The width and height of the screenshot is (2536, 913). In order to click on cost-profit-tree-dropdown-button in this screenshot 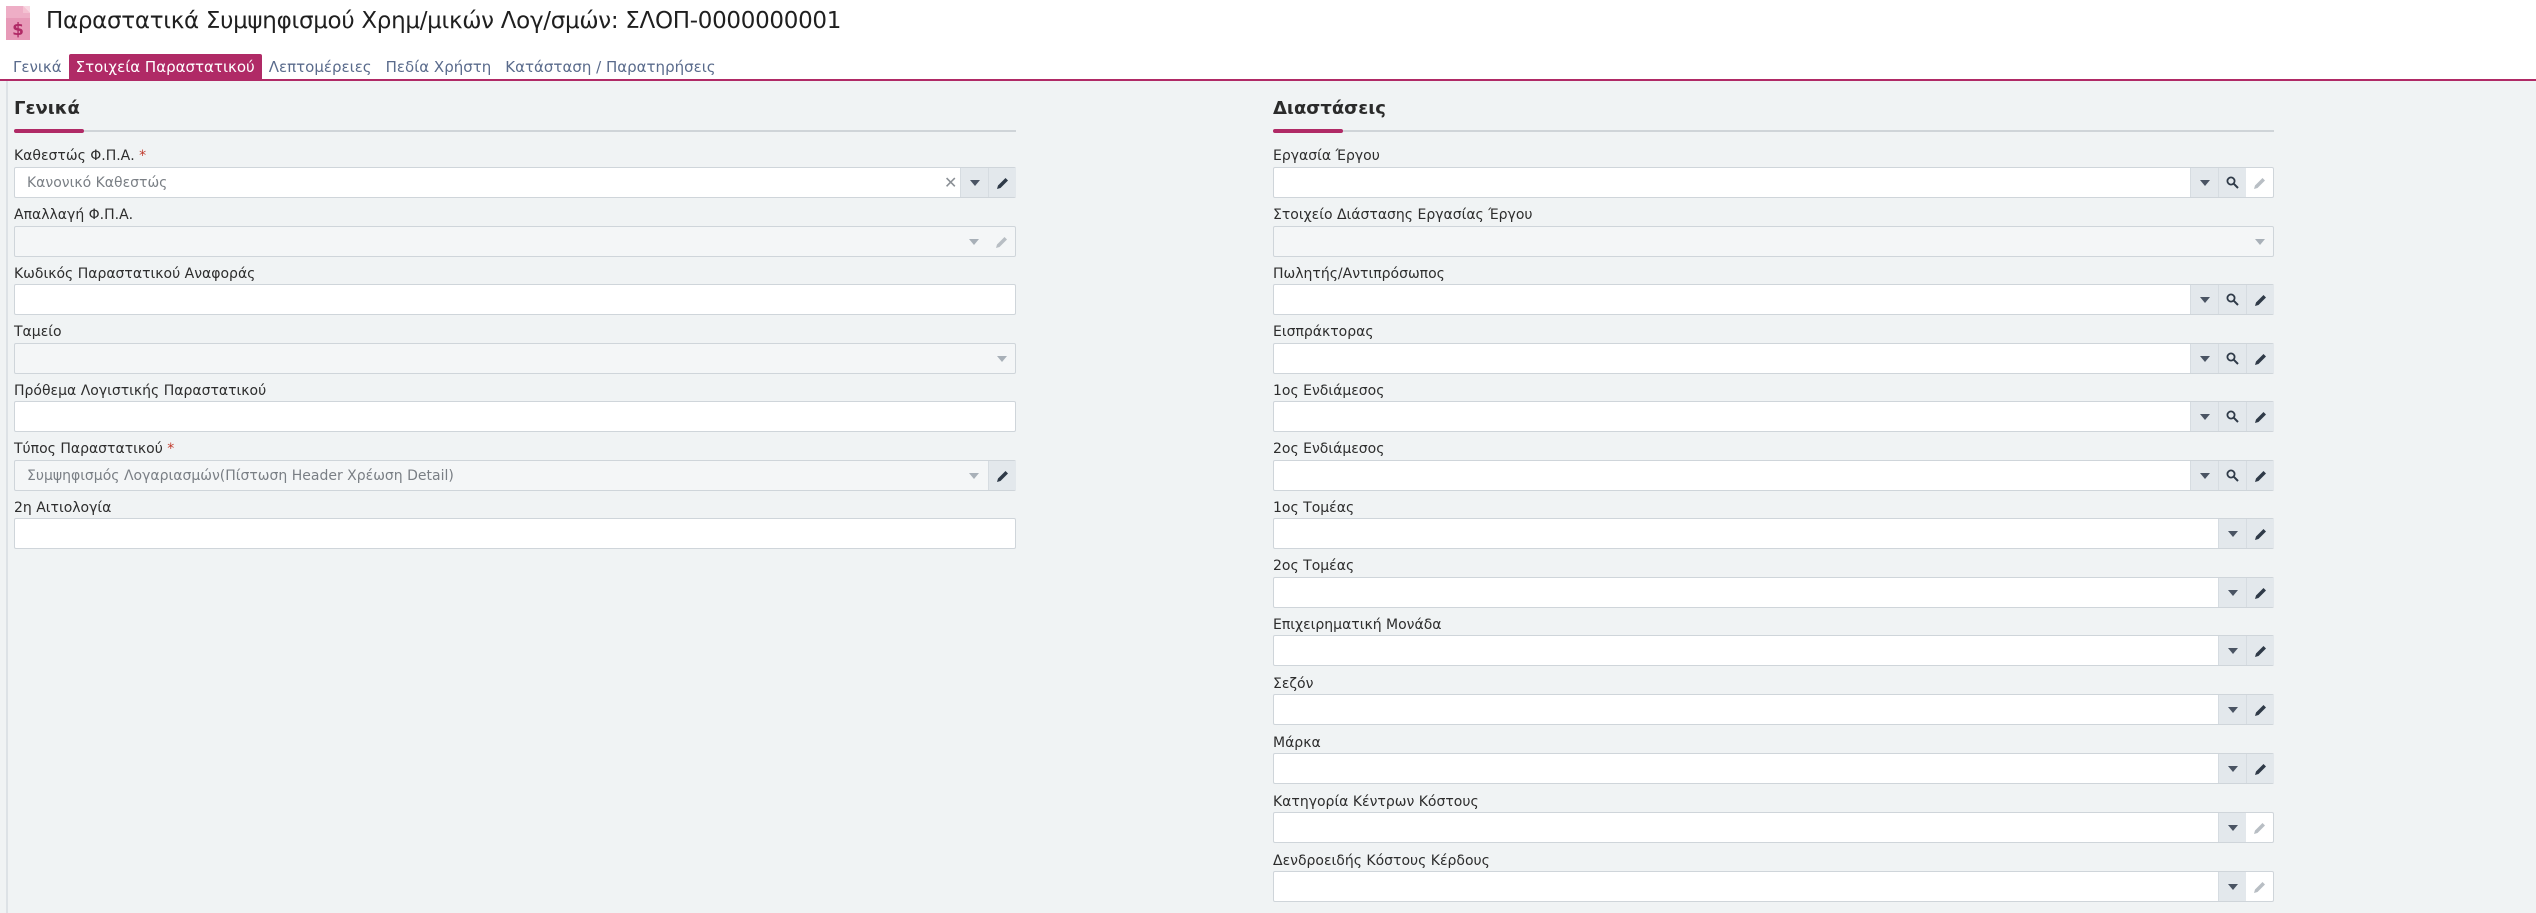, I will do `click(2232, 886)`.